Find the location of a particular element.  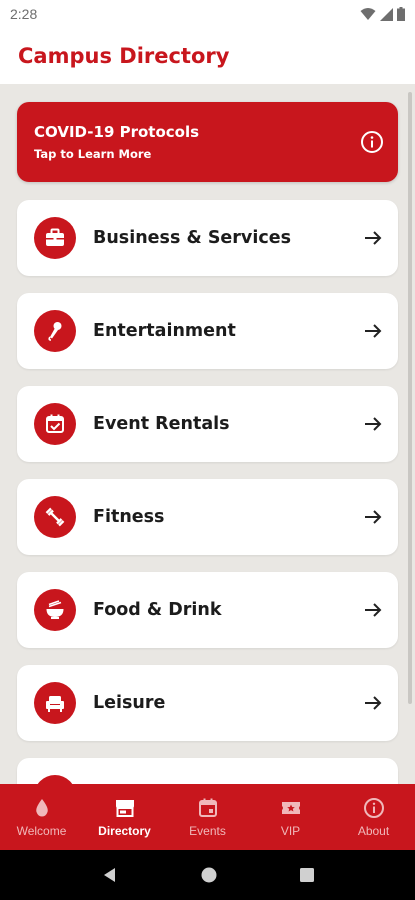

category-food-drink: Food & Drink is located at coordinates (207, 610).